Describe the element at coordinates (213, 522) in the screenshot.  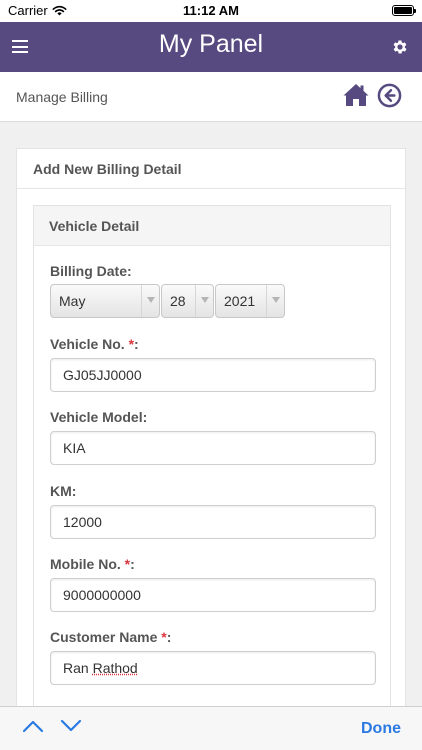
I see `km-input: 12000` at that location.